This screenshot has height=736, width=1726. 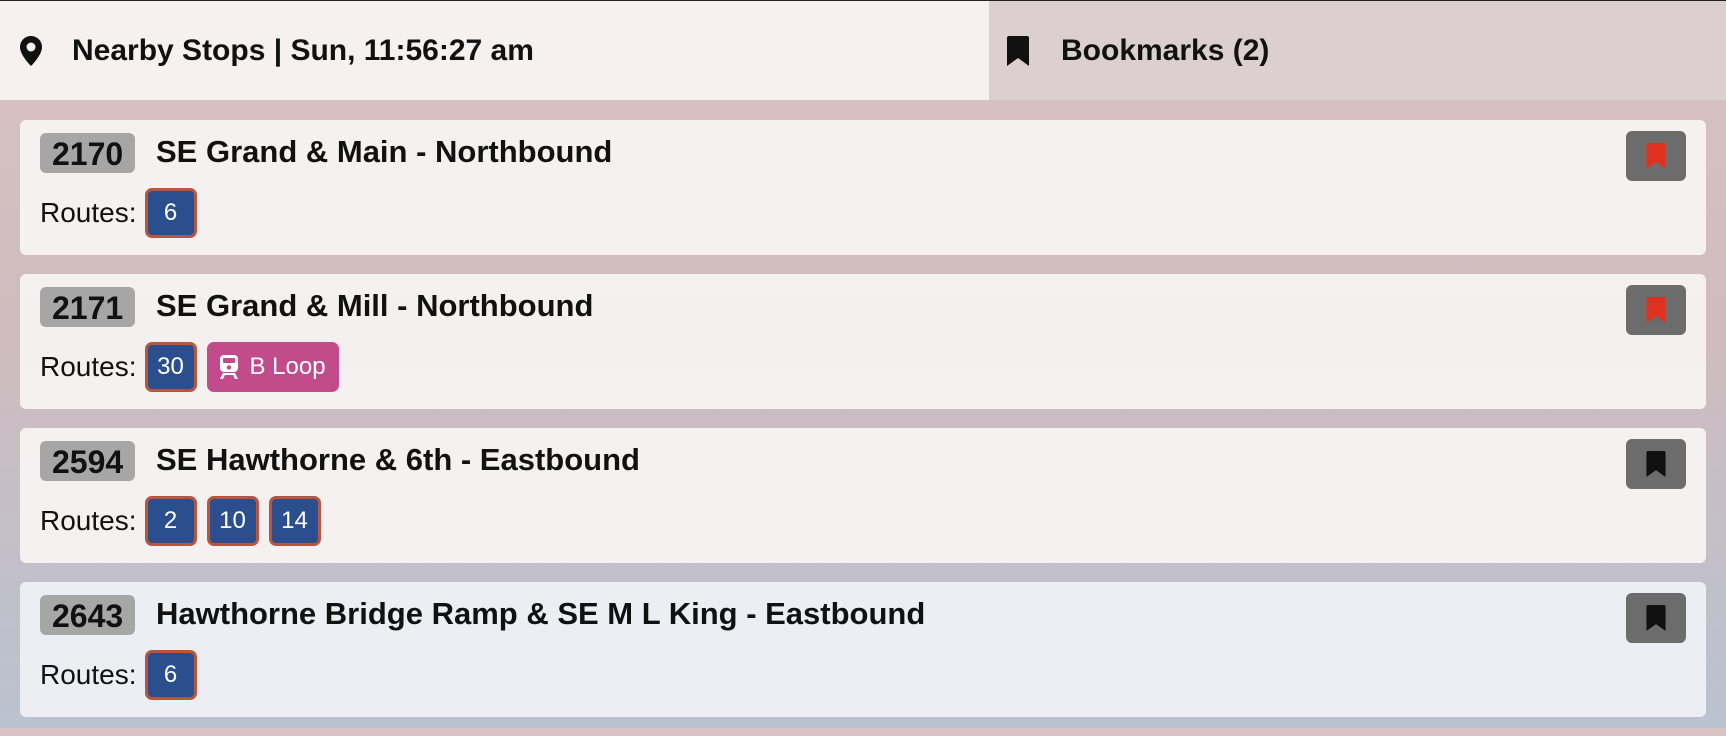 I want to click on route-badge: 14, so click(x=294, y=521).